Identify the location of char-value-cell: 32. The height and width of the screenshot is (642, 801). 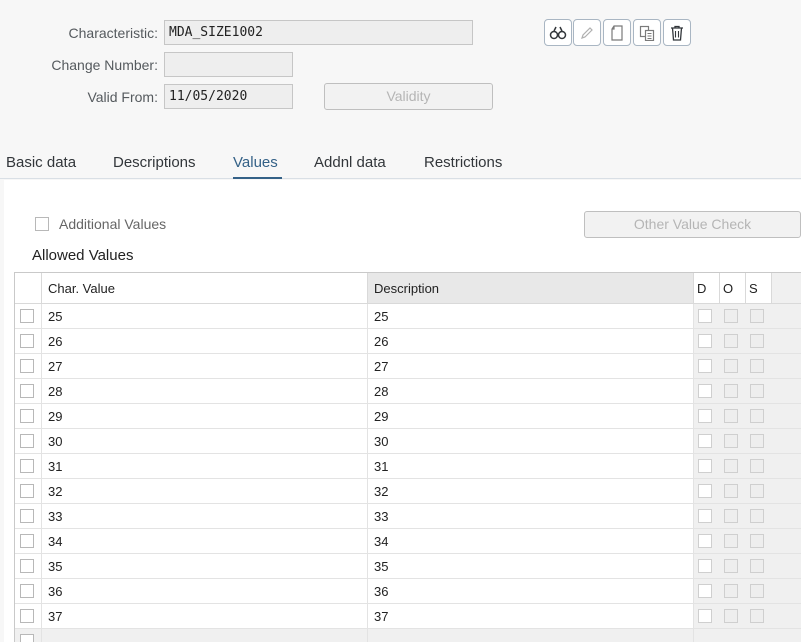
(205, 491).